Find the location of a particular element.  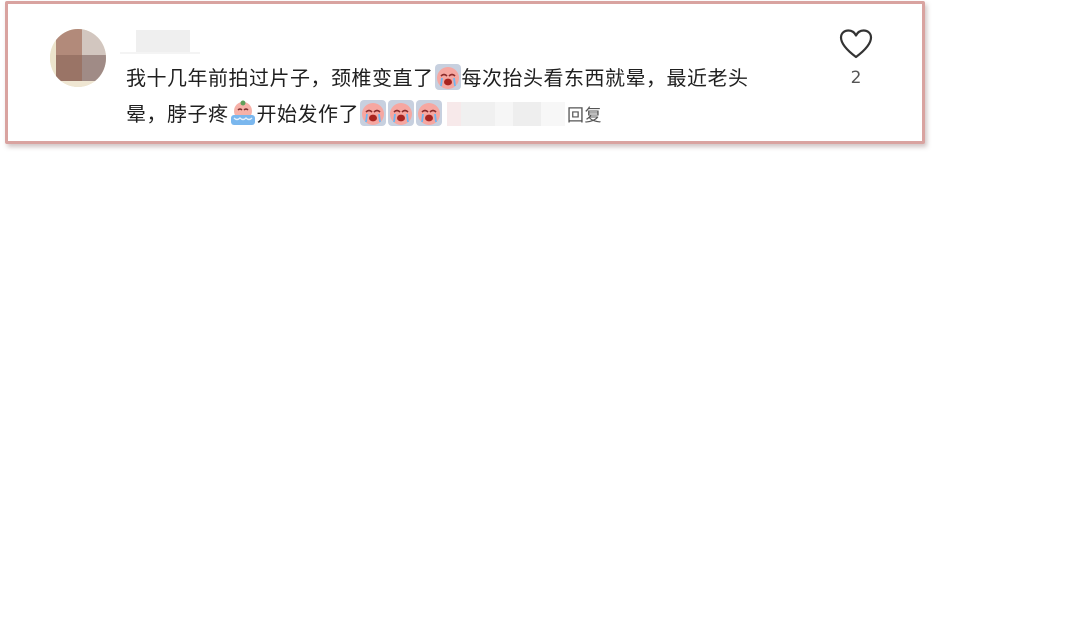

avatar is located at coordinates (78, 58).